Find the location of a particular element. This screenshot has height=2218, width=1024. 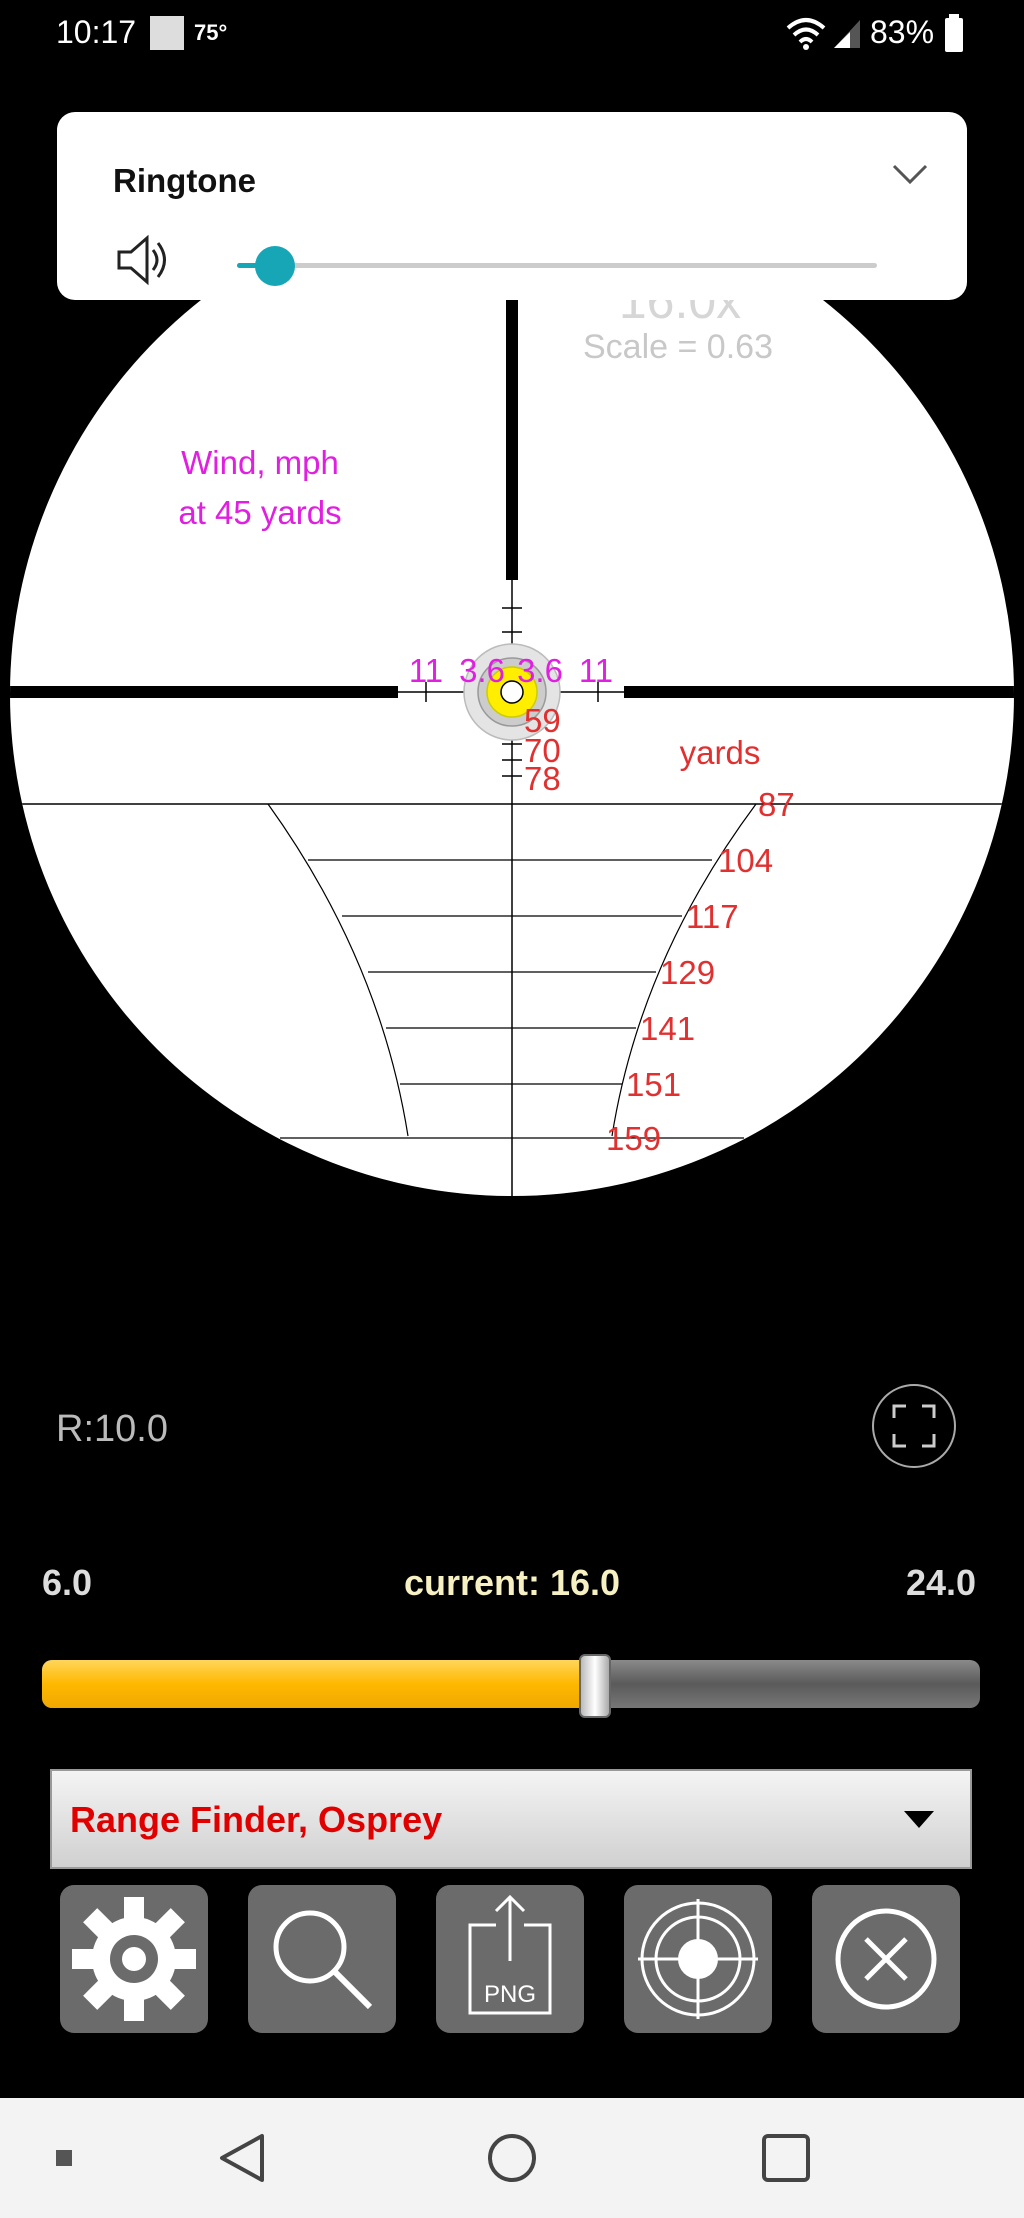

battery-icon is located at coordinates (954, 33).